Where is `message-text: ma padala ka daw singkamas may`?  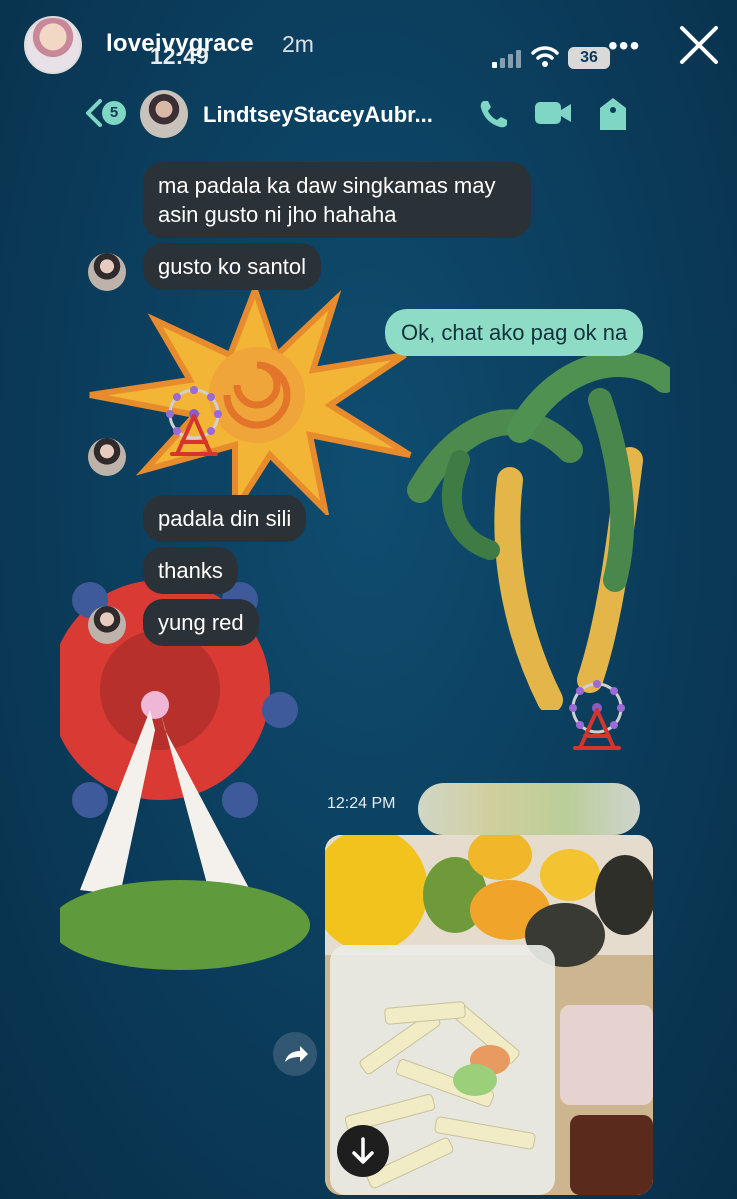
message-text: ma padala ka daw singkamas may is located at coordinates (327, 185).